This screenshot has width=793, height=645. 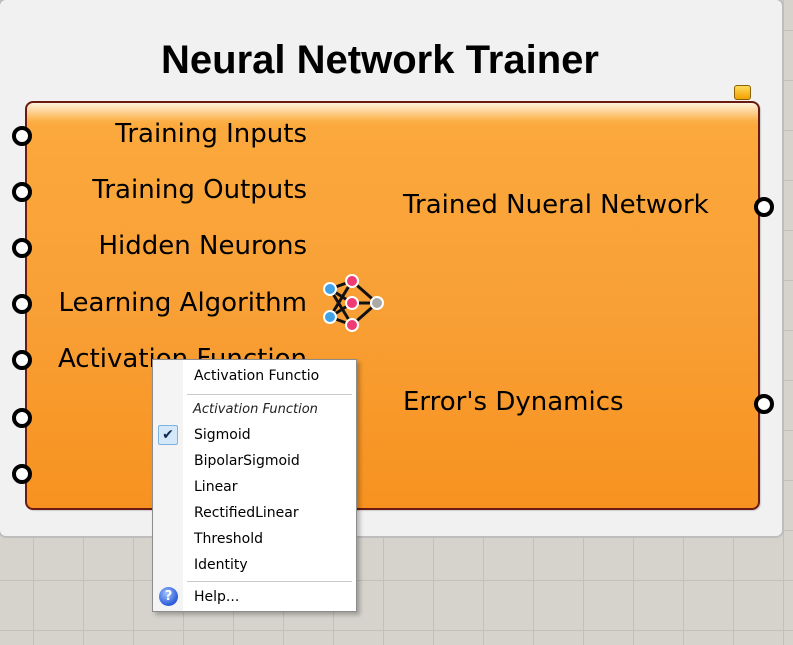 I want to click on input-label-training-inputs: Training Inputs, so click(x=211, y=134).